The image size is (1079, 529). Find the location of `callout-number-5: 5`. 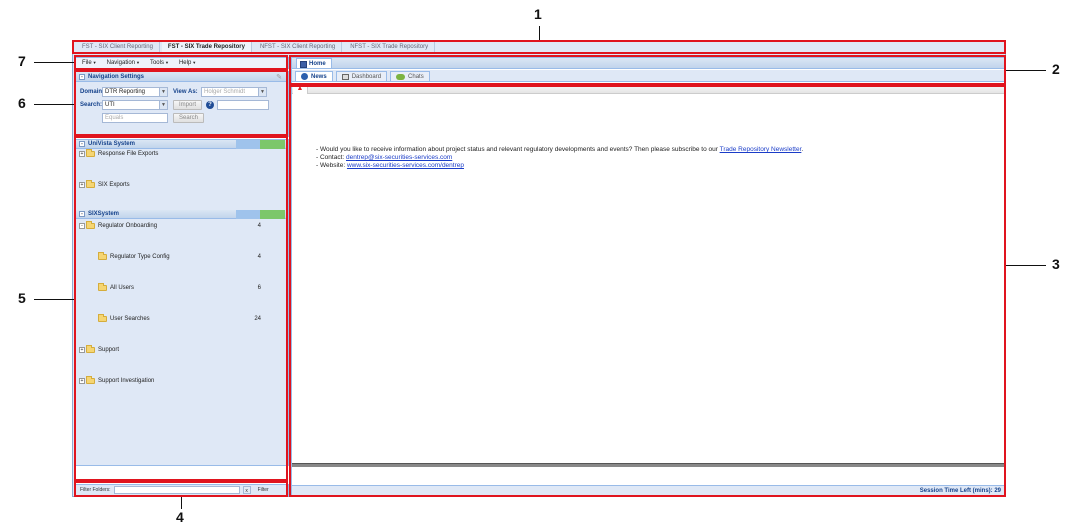

callout-number-5: 5 is located at coordinates (22, 298).